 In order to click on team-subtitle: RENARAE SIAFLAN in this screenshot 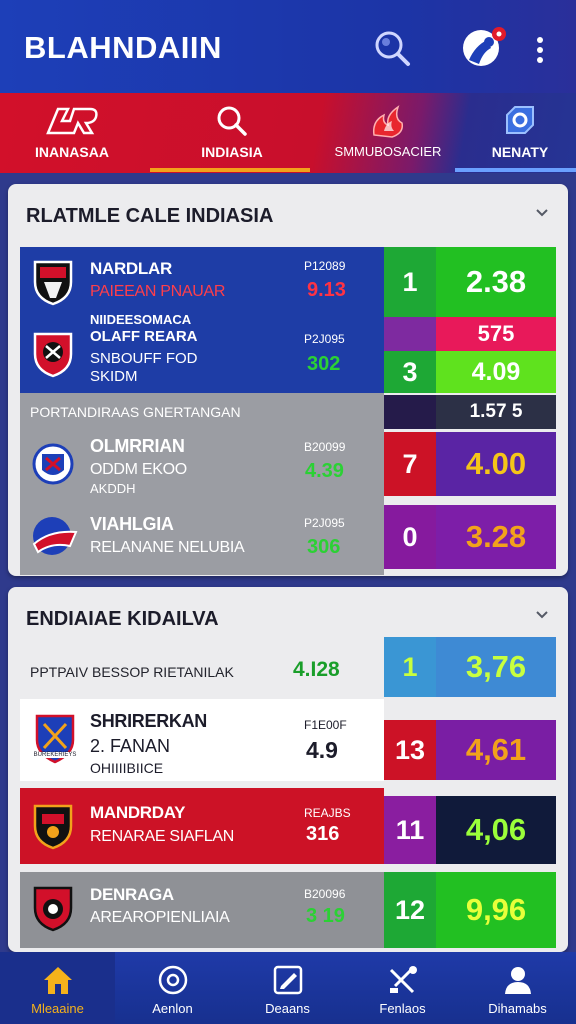, I will do `click(162, 836)`.